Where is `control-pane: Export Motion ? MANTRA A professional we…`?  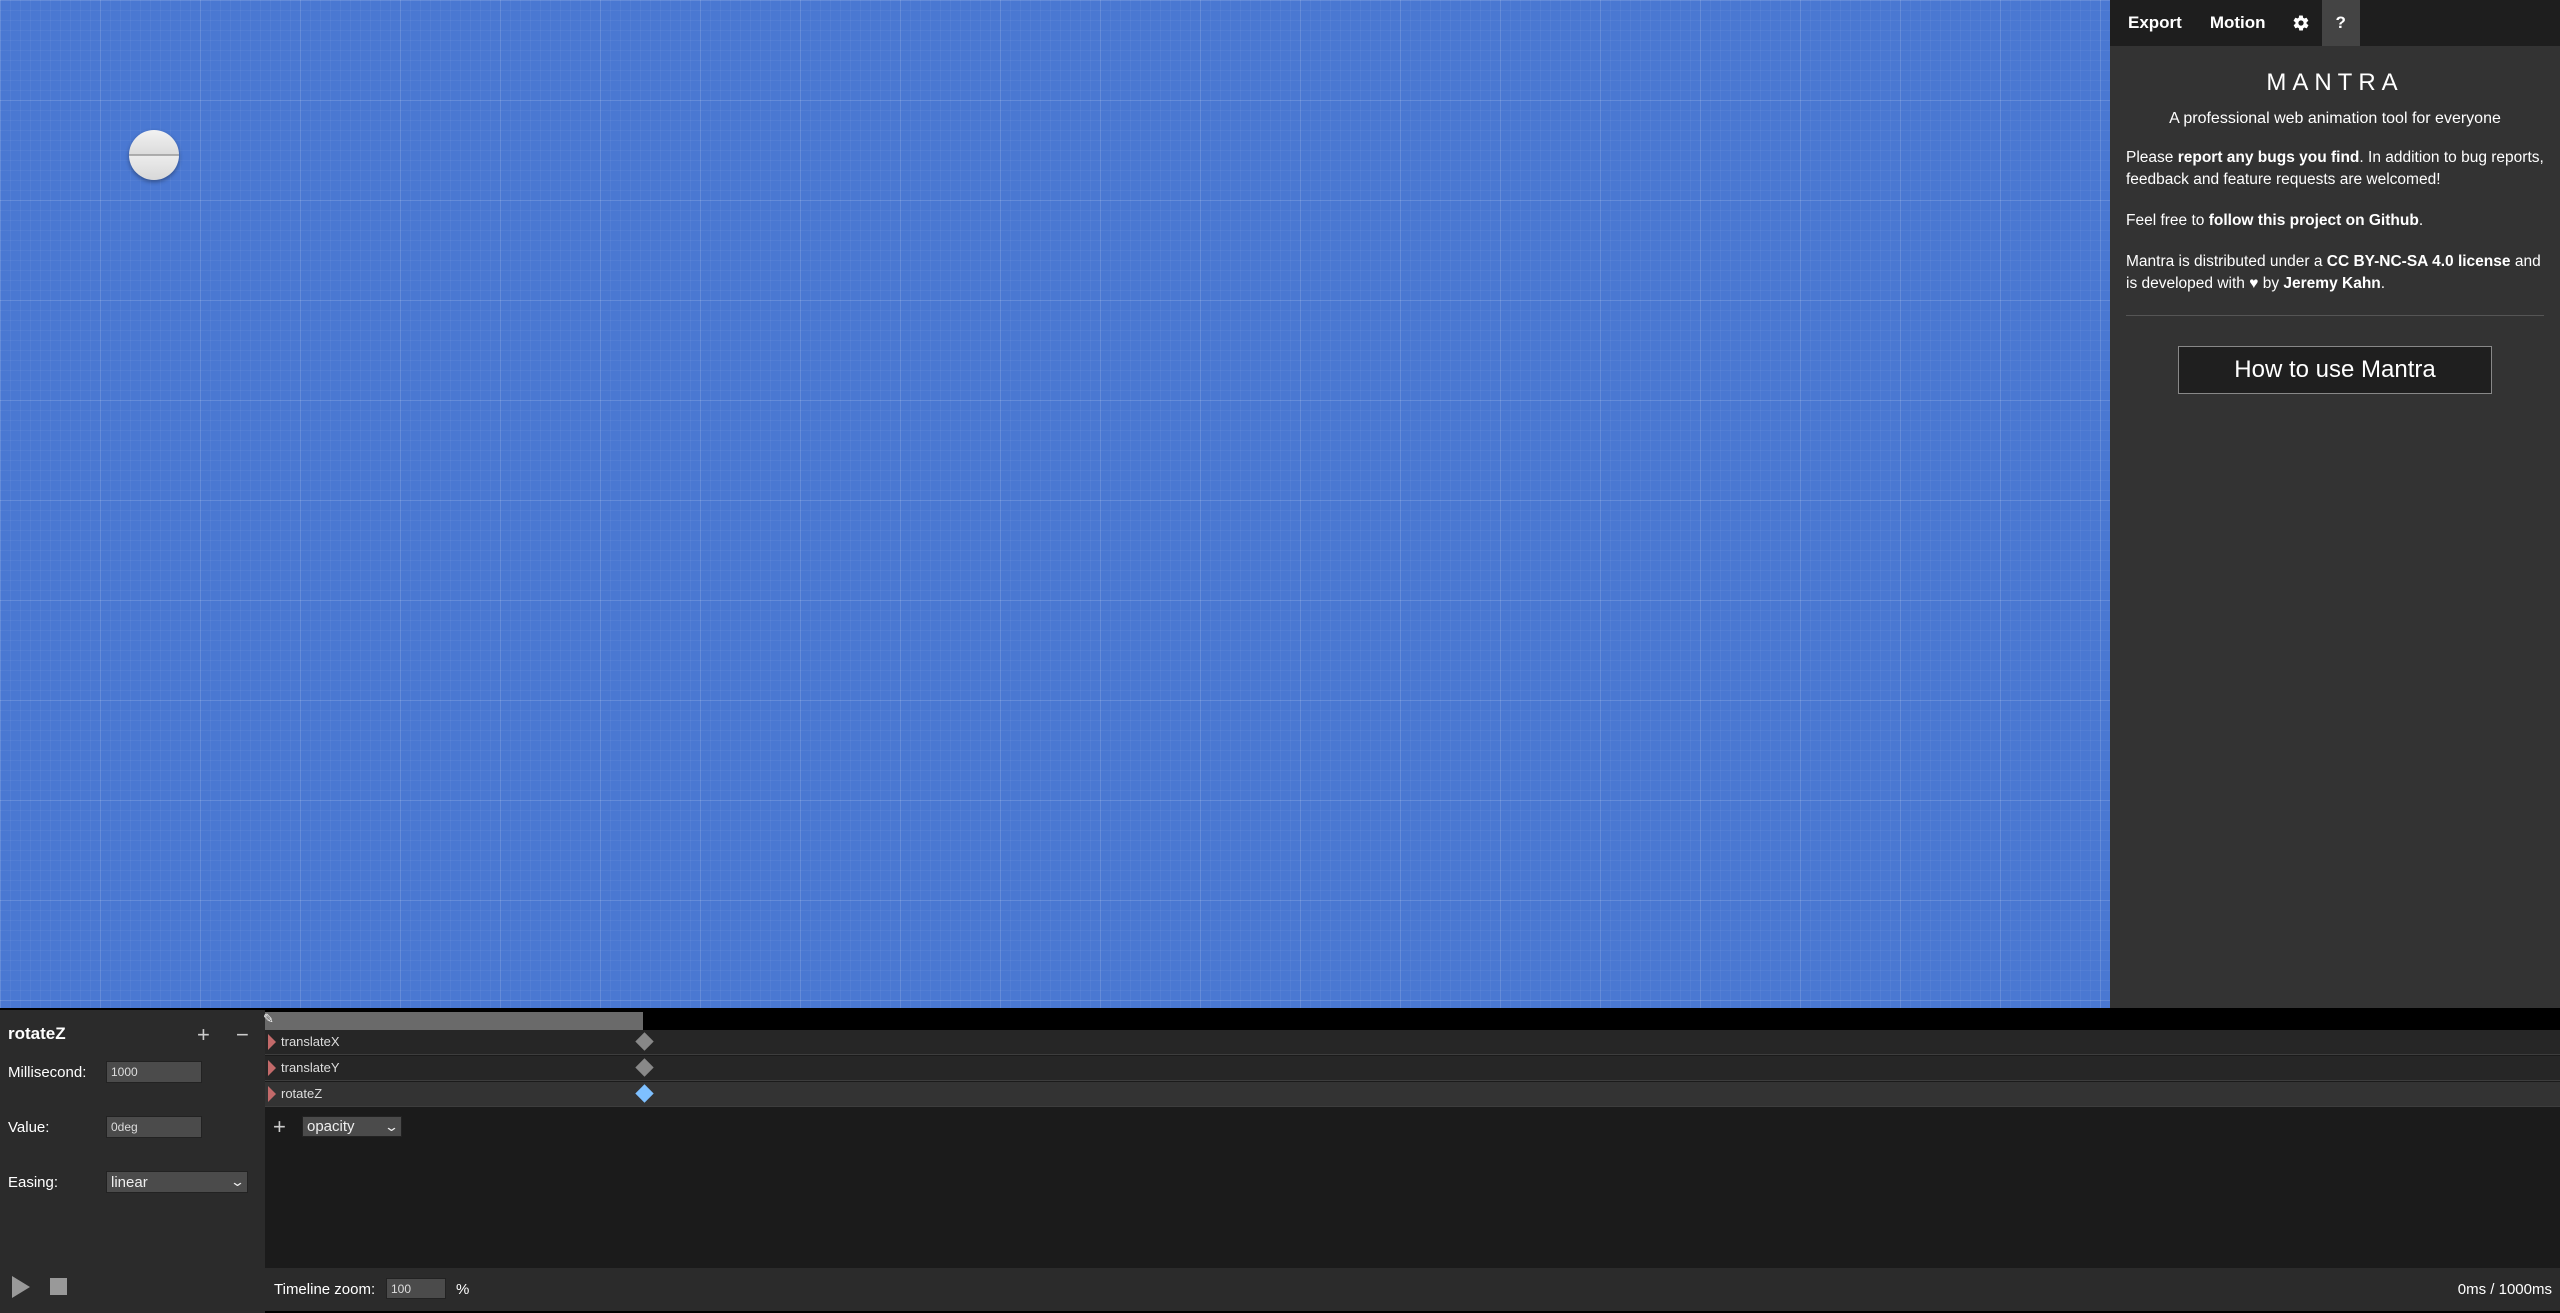 control-pane: Export Motion ? MANTRA A professional we… is located at coordinates (2335, 504).